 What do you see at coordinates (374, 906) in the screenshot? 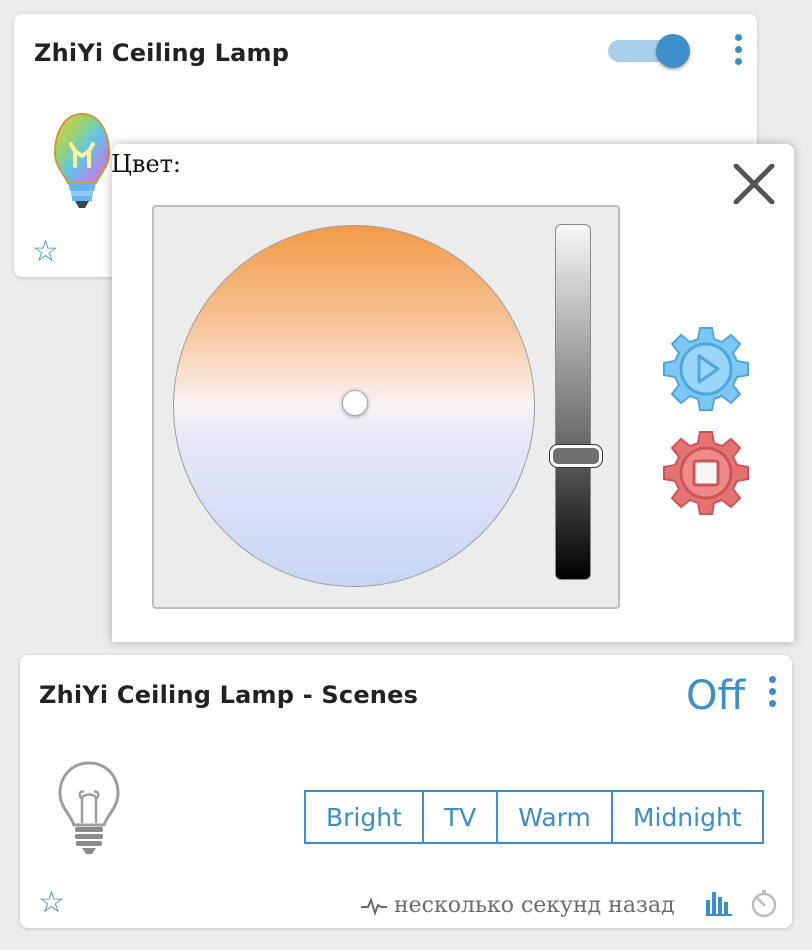
I see `activity-pulse-icon` at bounding box center [374, 906].